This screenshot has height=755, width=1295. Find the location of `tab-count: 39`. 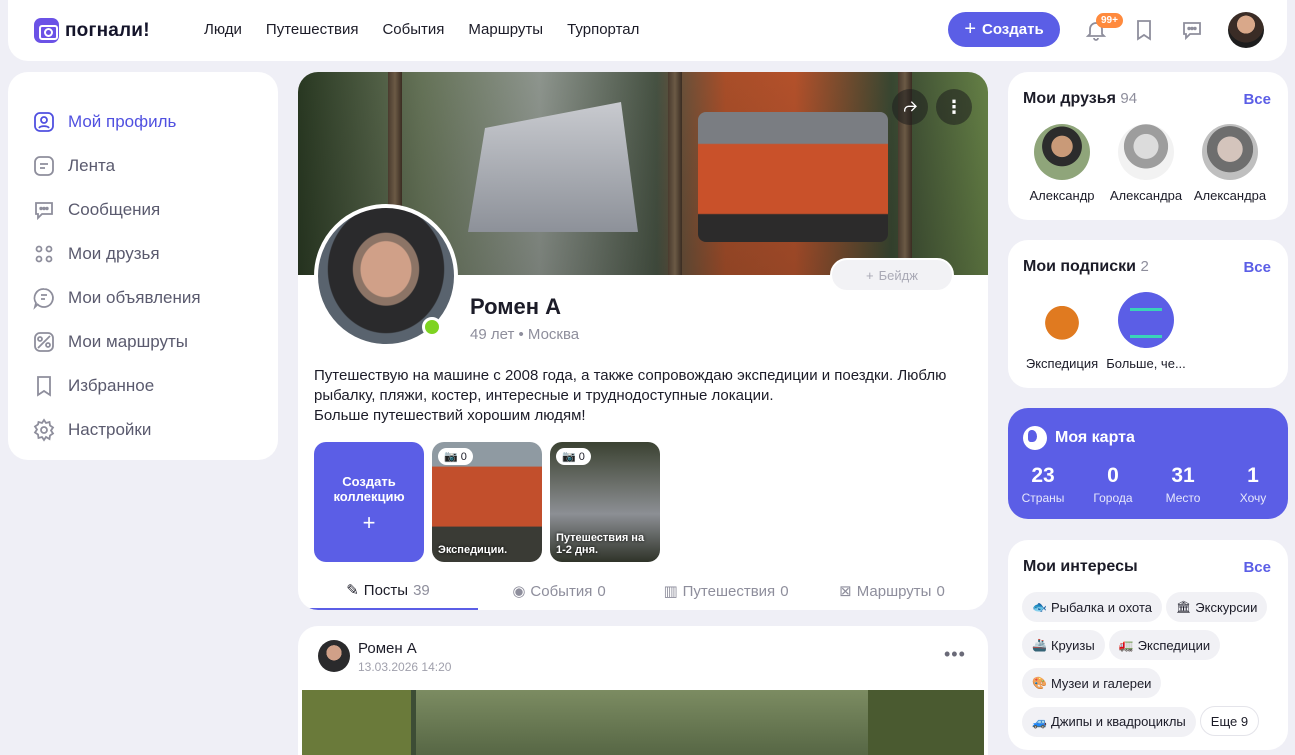

tab-count: 39 is located at coordinates (421, 590).